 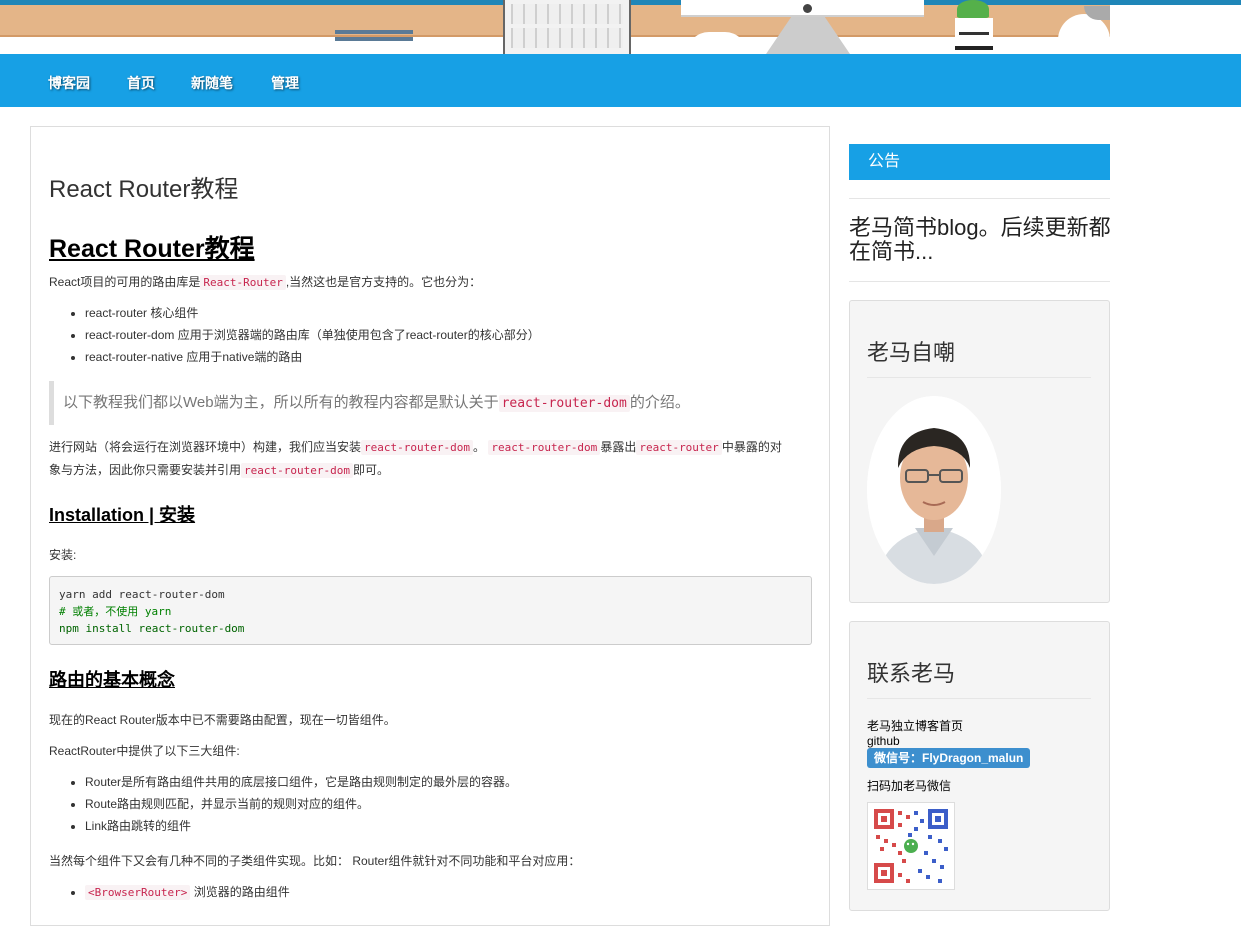 What do you see at coordinates (717, 43) in the screenshot?
I see `banner-cloud` at bounding box center [717, 43].